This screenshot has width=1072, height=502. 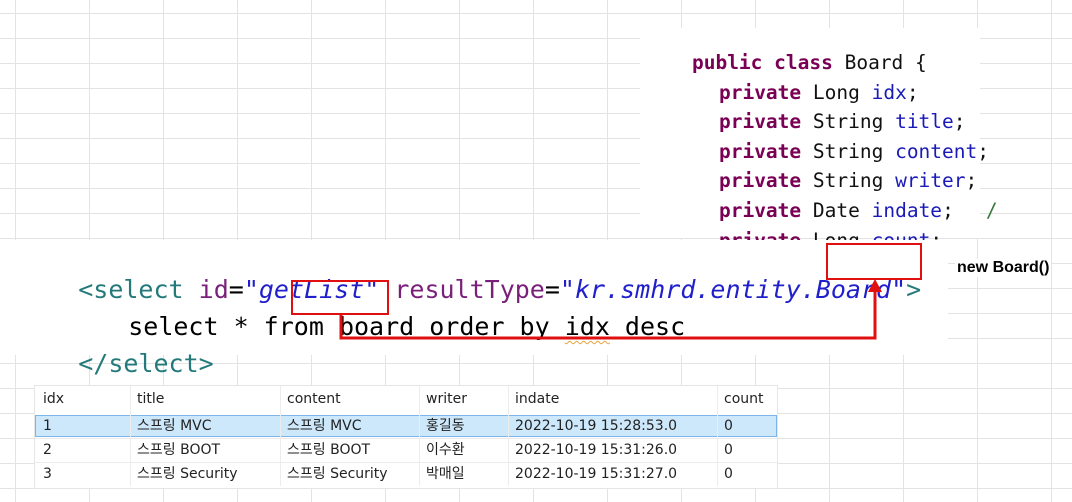 I want to click on table-cell-title: 스프링 BOOT, so click(x=178, y=450).